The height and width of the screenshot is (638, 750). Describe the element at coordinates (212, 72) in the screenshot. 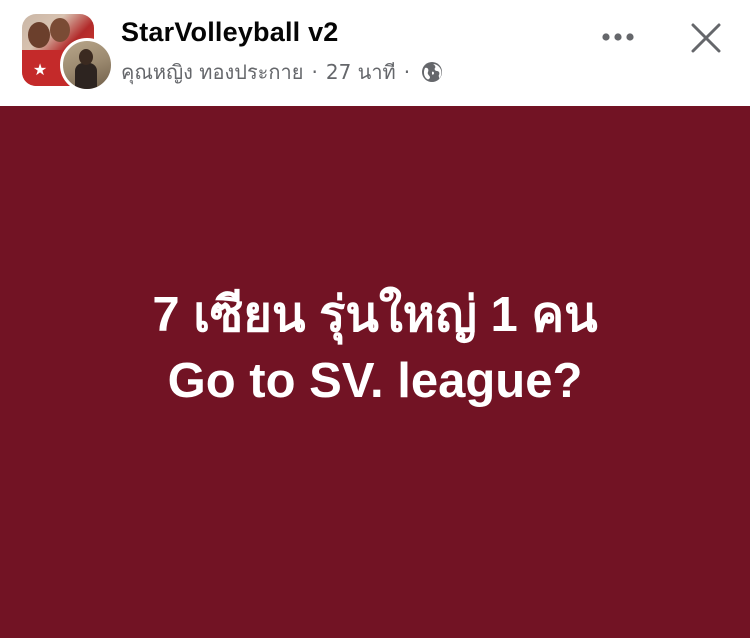

I see `author-name: คุณหญิง ทองประกาย` at that location.